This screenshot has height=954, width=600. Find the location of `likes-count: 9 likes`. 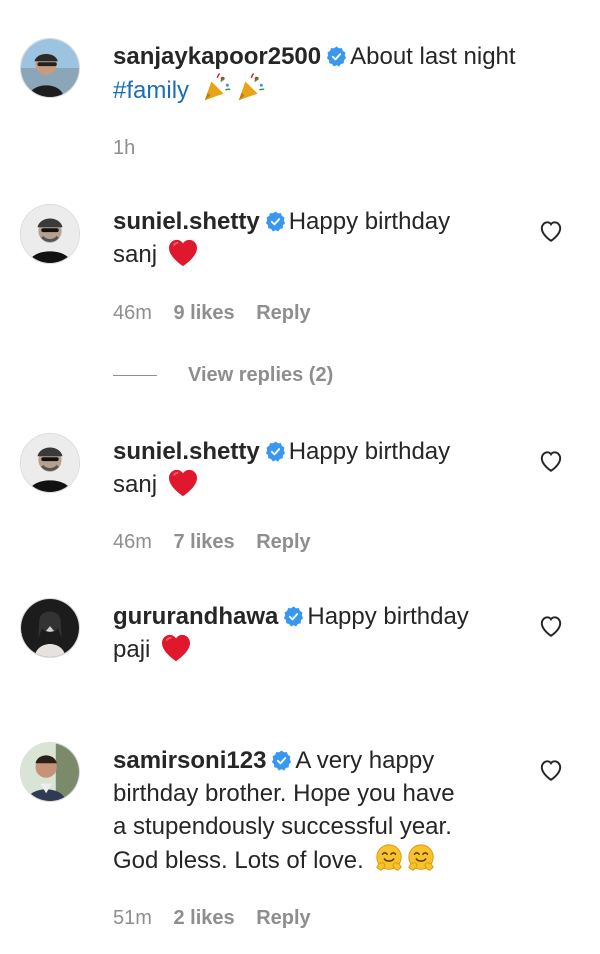

likes-count: 9 likes is located at coordinates (203, 313).